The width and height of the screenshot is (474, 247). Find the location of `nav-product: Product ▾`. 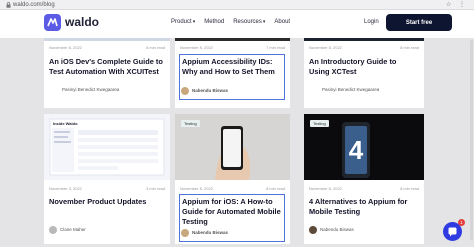

nav-product: Product ▾ is located at coordinates (183, 22).